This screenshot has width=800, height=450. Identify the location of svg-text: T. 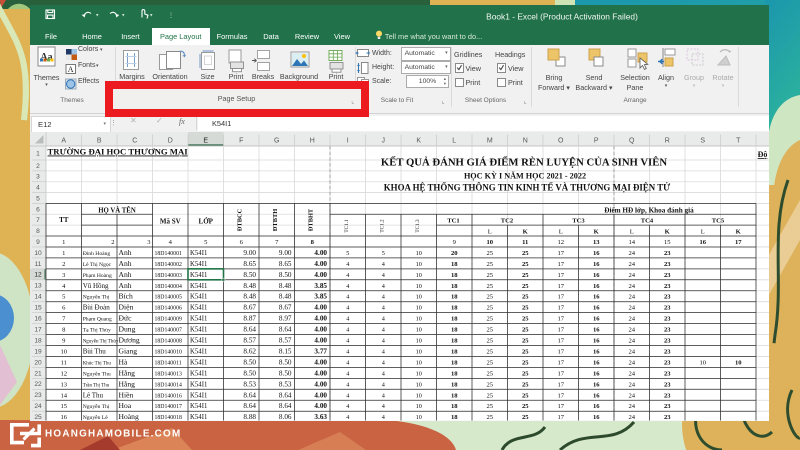
(738, 141).